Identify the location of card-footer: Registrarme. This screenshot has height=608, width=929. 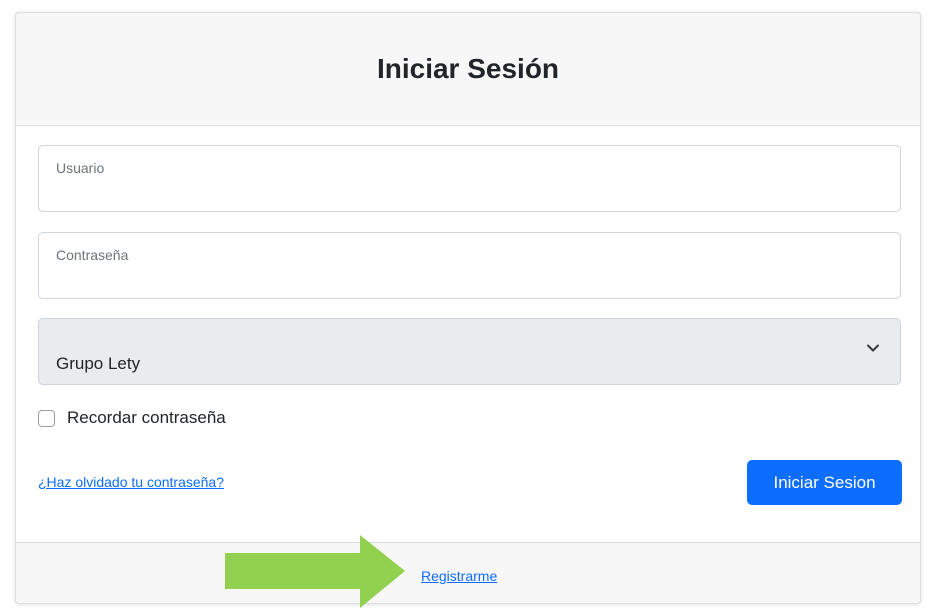
(468, 572).